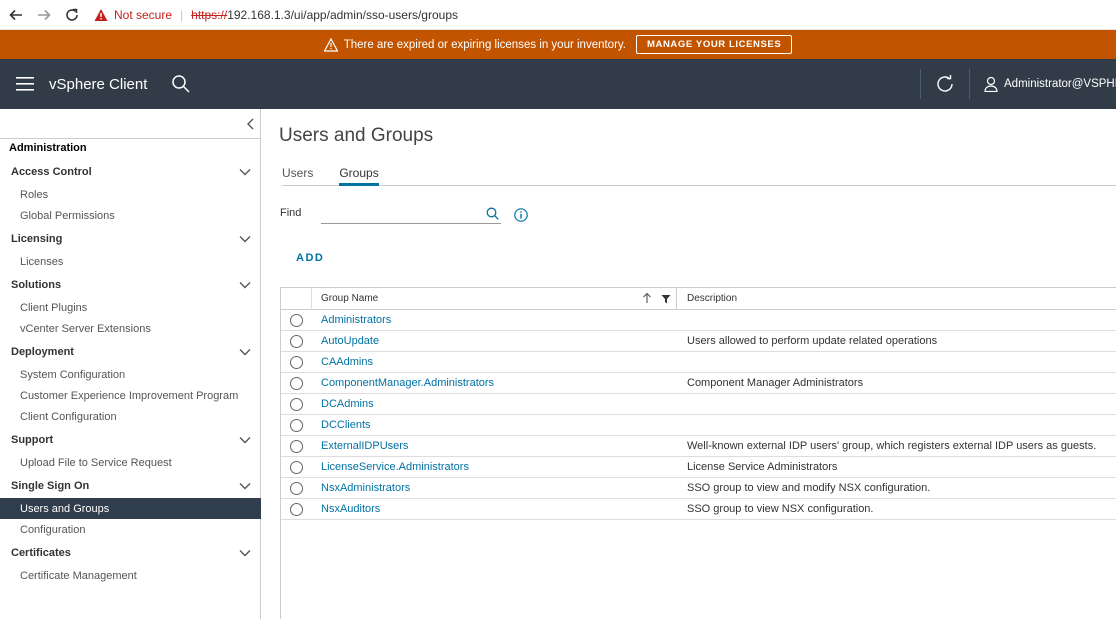 Image resolution: width=1116 pixels, height=619 pixels. Describe the element at coordinates (130, 284) in the screenshot. I see `section-solutions: Solutions` at that location.